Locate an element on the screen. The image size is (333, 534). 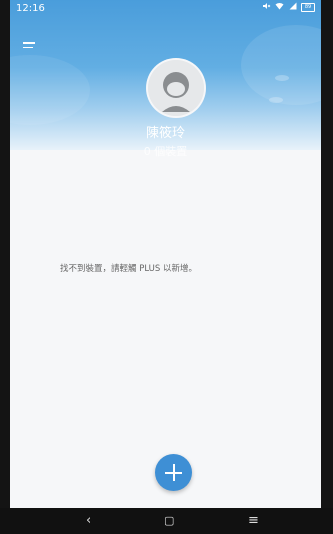
status-icons: 89 is located at coordinates (288, 7).